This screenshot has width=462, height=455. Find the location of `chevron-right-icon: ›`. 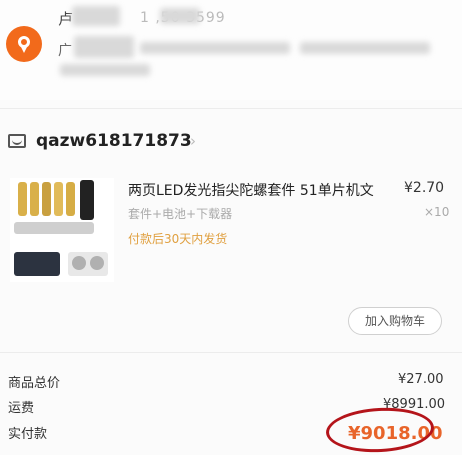

chevron-right-icon: › is located at coordinates (193, 141).